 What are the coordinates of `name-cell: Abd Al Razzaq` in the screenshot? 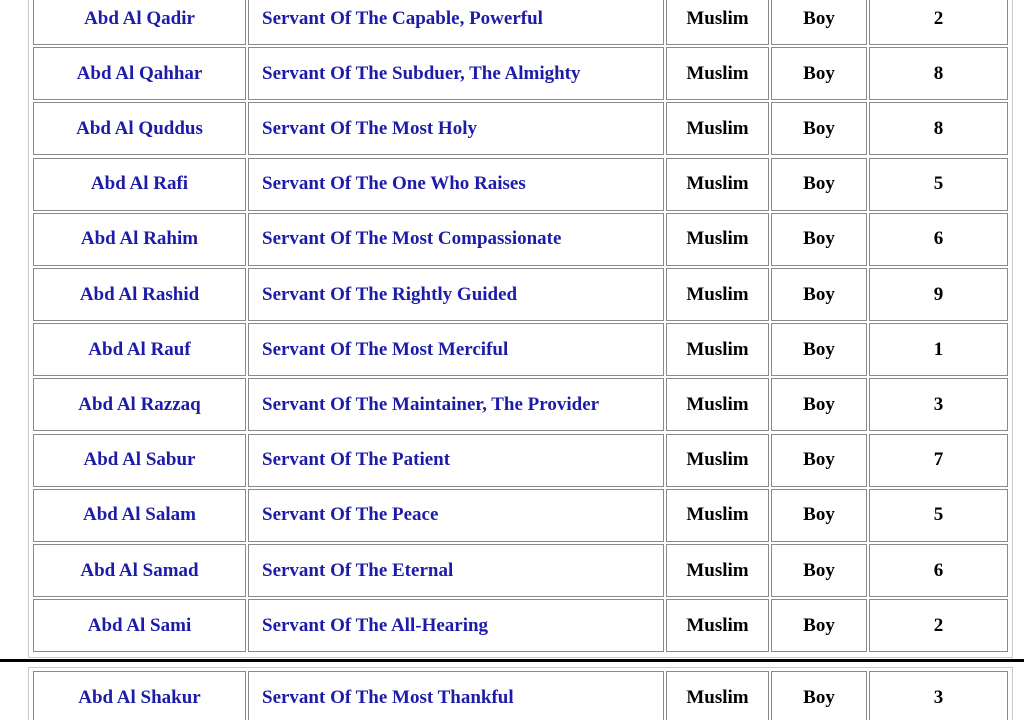 It's located at (139, 405).